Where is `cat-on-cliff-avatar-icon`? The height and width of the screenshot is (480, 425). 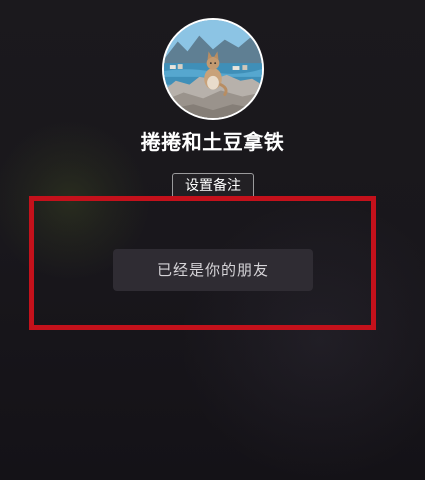
cat-on-cliff-avatar-icon is located at coordinates (213, 69).